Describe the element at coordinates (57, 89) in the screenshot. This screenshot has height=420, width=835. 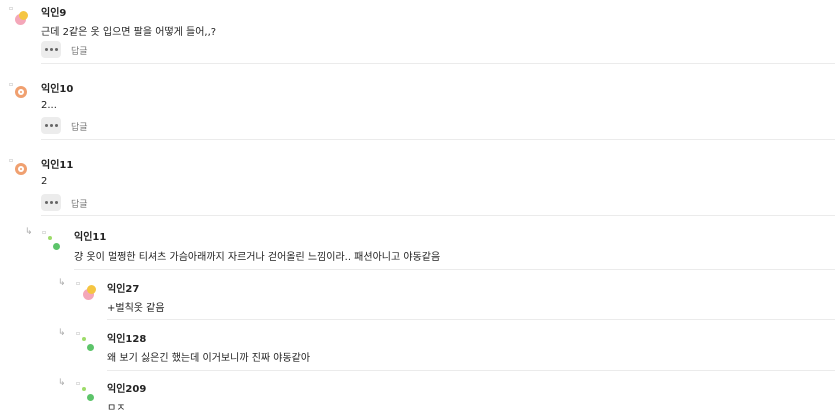
I see `comment-author: 익인10` at that location.